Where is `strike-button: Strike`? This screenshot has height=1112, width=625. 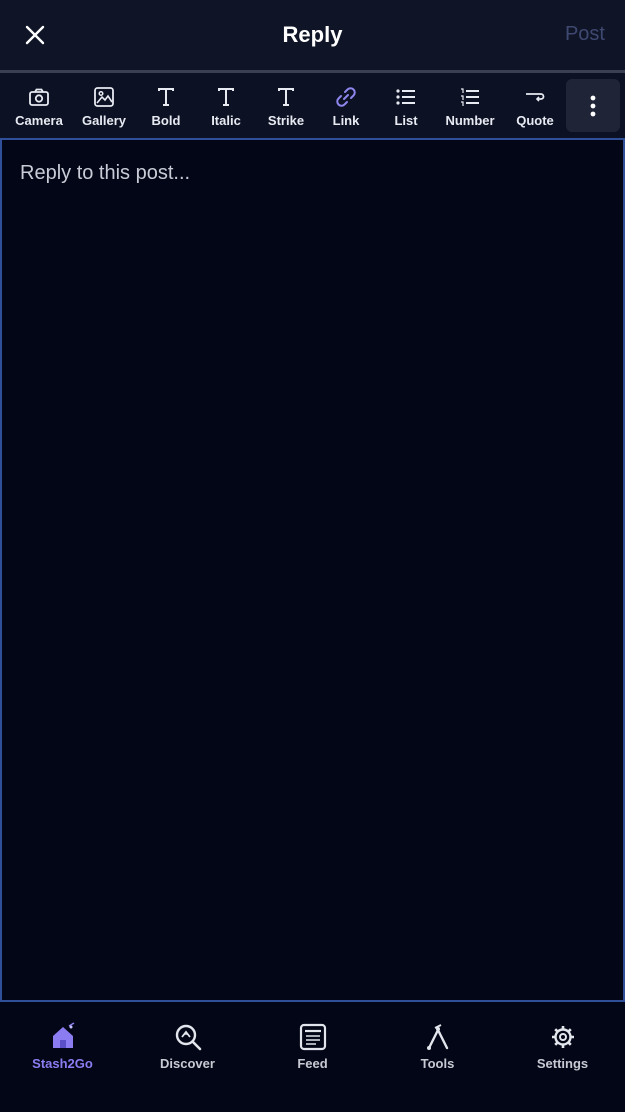 strike-button: Strike is located at coordinates (286, 105).